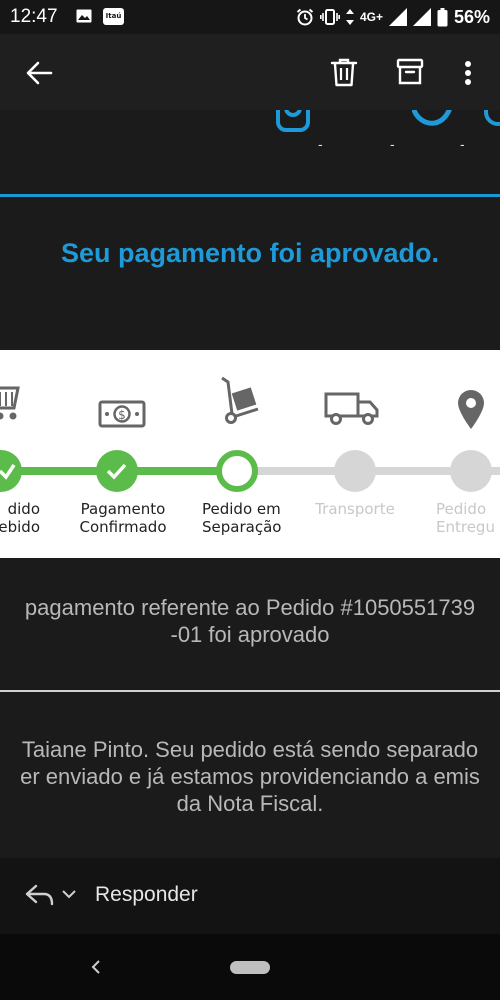  I want to click on social-links: - - -, so click(250, 135).